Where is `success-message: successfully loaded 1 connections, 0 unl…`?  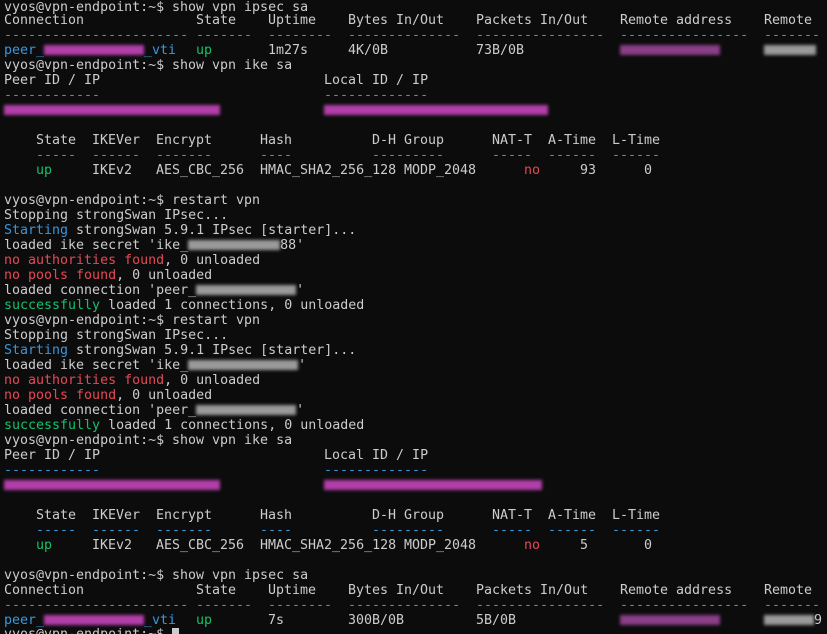 success-message: successfully loaded 1 connections, 0 unl… is located at coordinates (184, 425).